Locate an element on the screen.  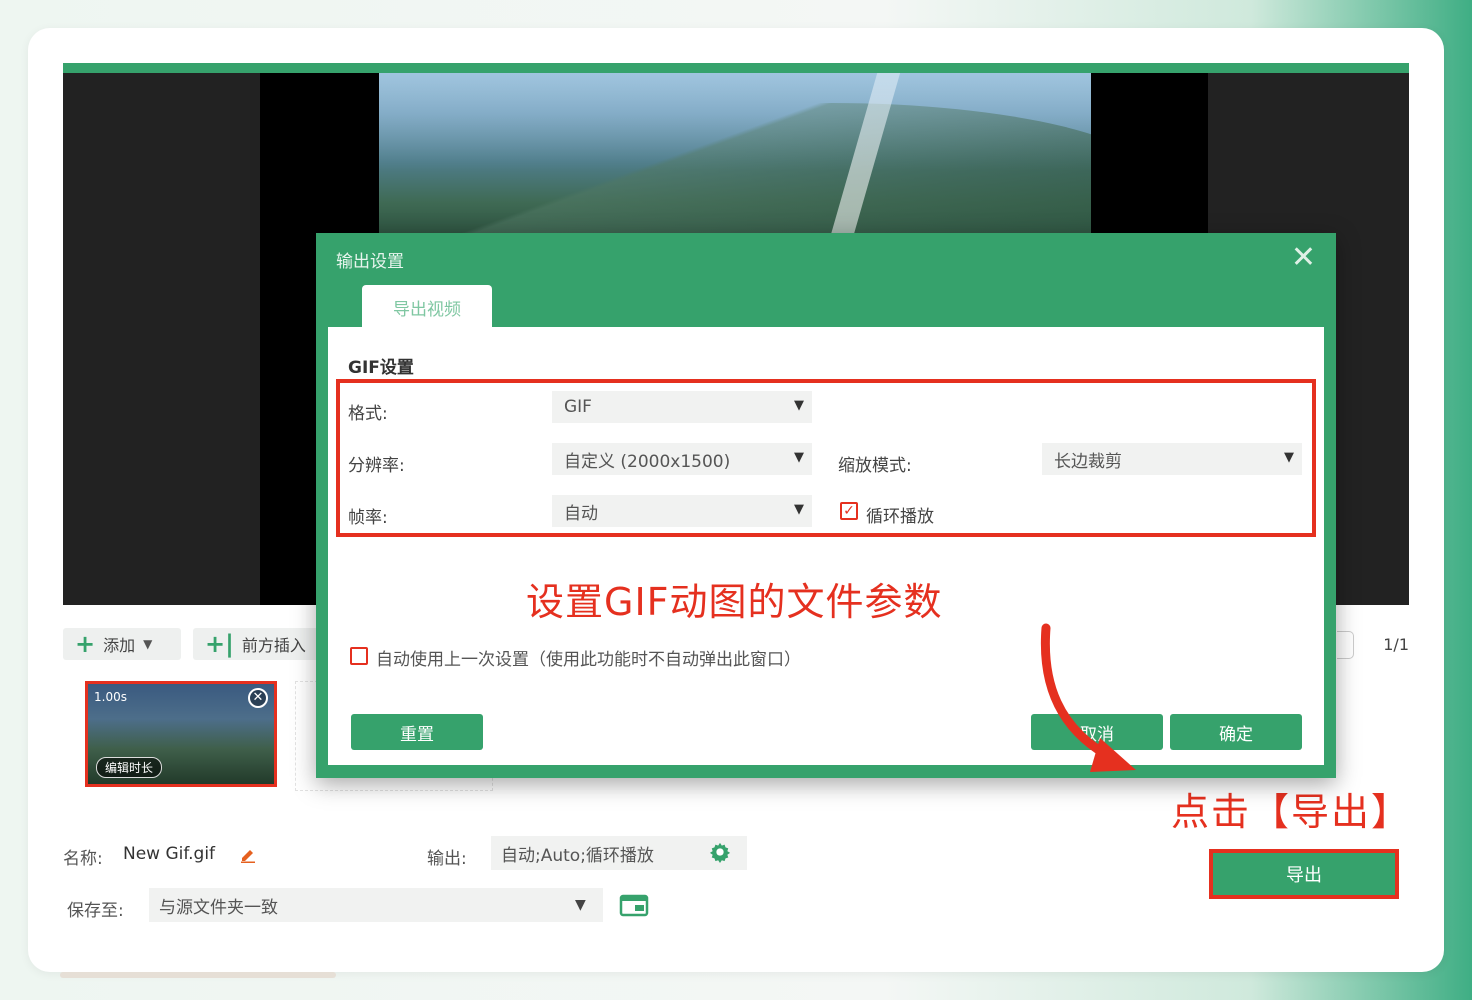
window-topbar is located at coordinates (736, 68).